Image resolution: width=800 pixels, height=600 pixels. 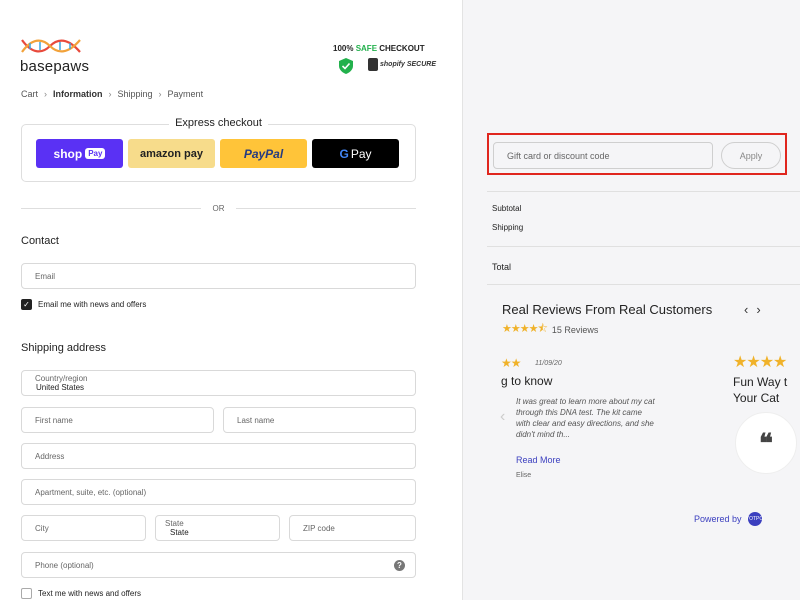 I want to click on discount-code-input: Gift card or discount code, so click(x=603, y=155).